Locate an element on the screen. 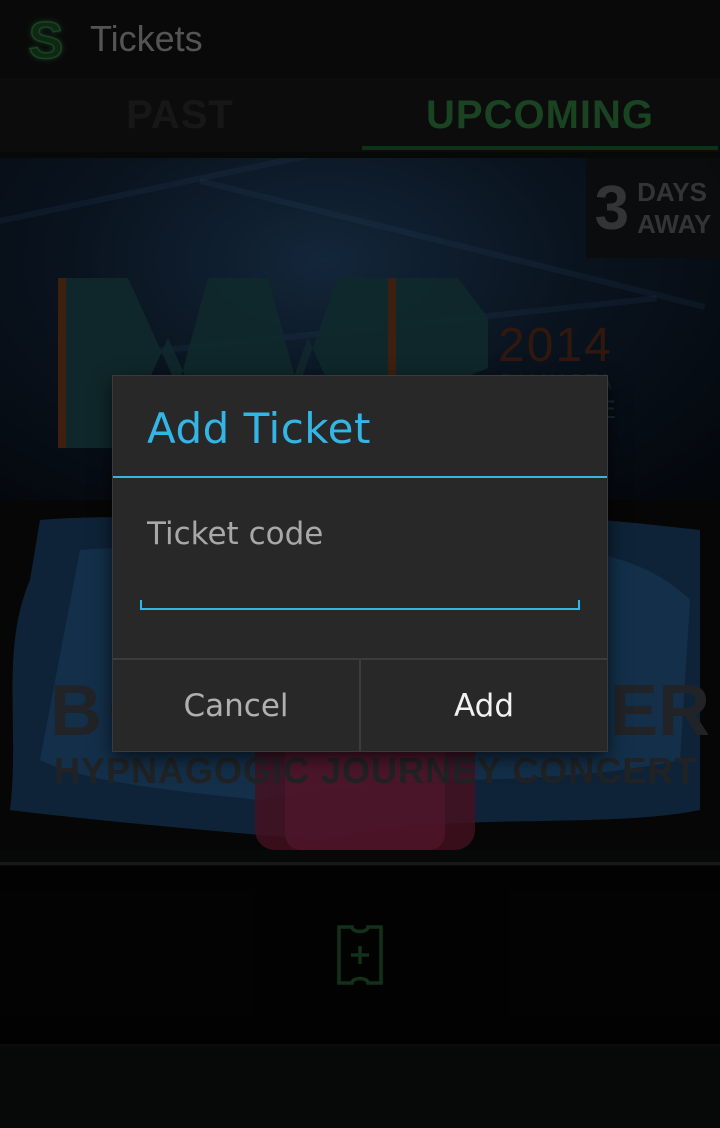 The image size is (720, 1128). add-button: Add is located at coordinates (484, 705).